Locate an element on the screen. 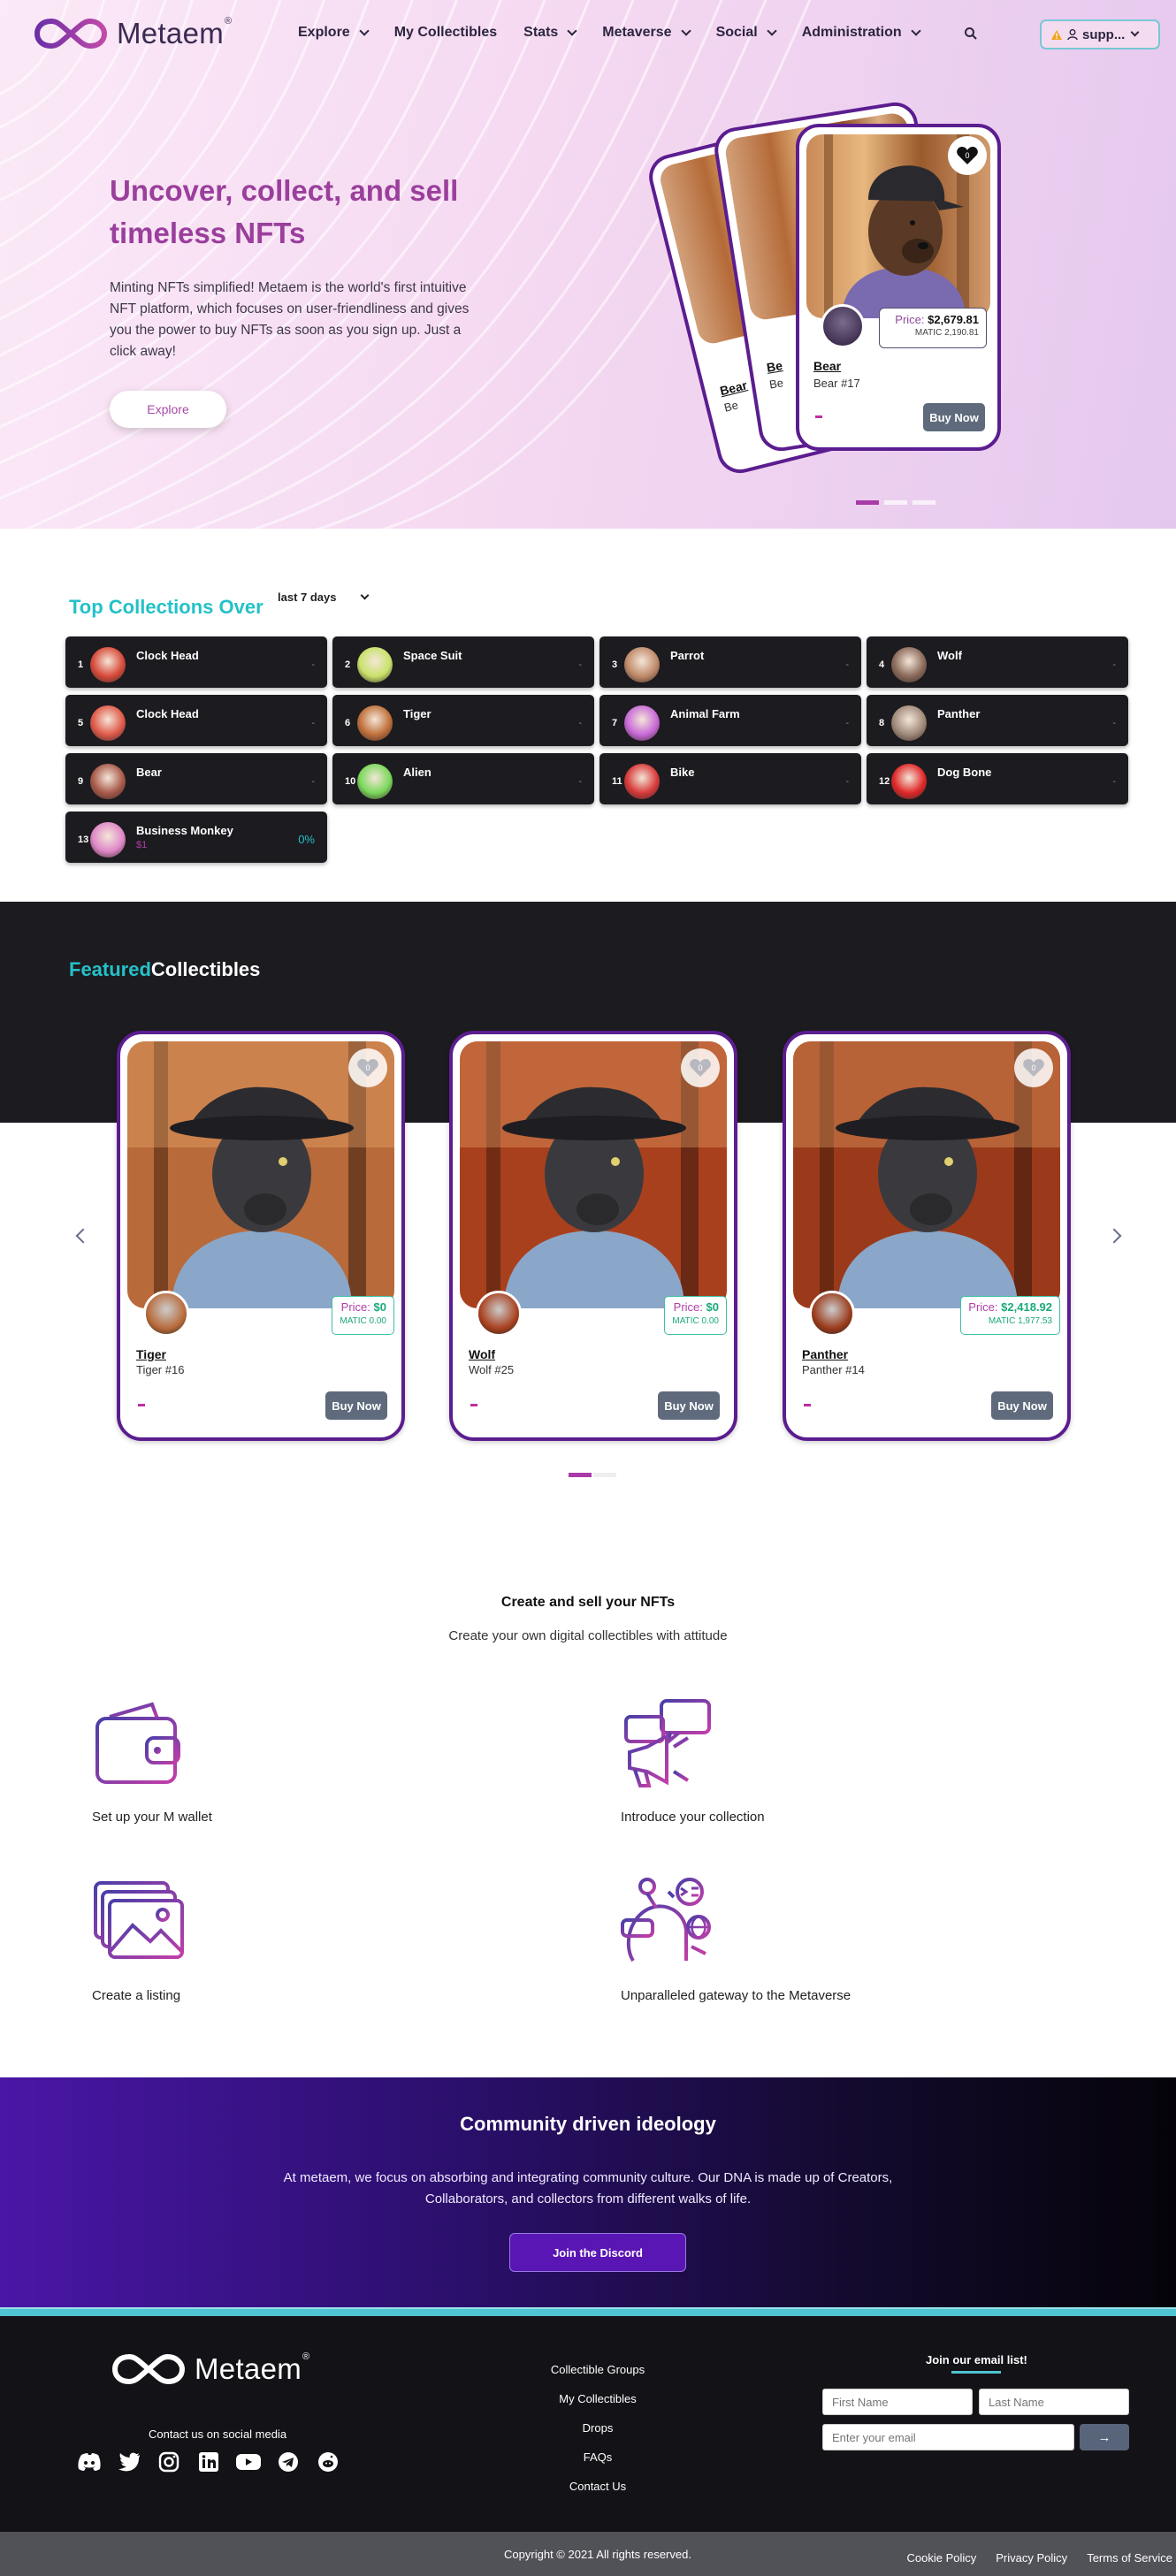 The width and height of the screenshot is (1176, 2576). nav-my-collectibles: My Collectibles is located at coordinates (445, 33).